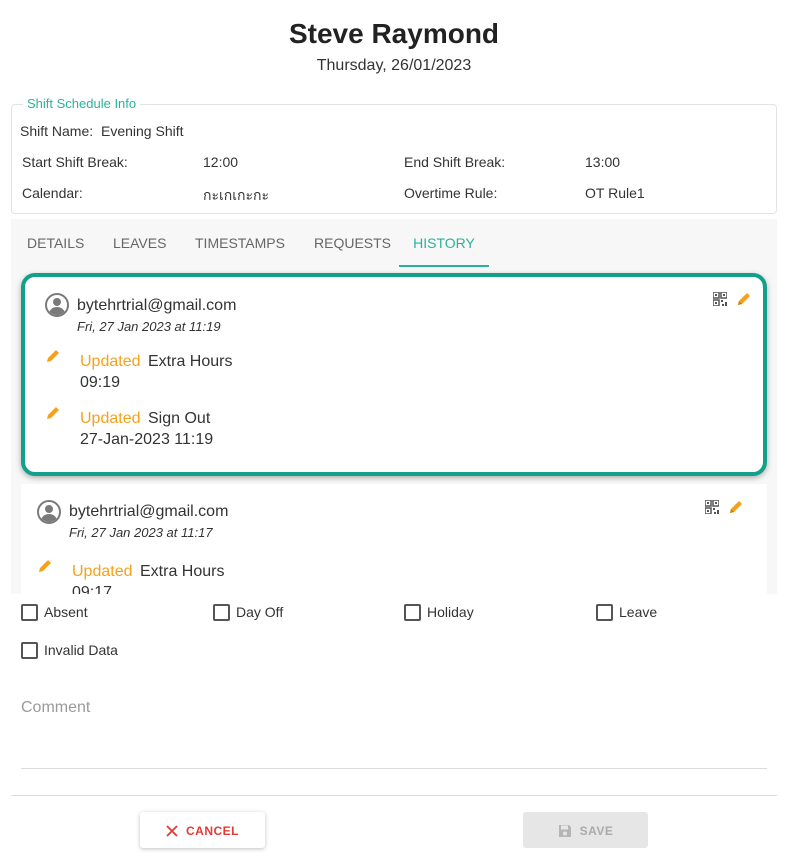 Image resolution: width=788 pixels, height=859 pixels. I want to click on cancel-button: CANCEL, so click(202, 830).